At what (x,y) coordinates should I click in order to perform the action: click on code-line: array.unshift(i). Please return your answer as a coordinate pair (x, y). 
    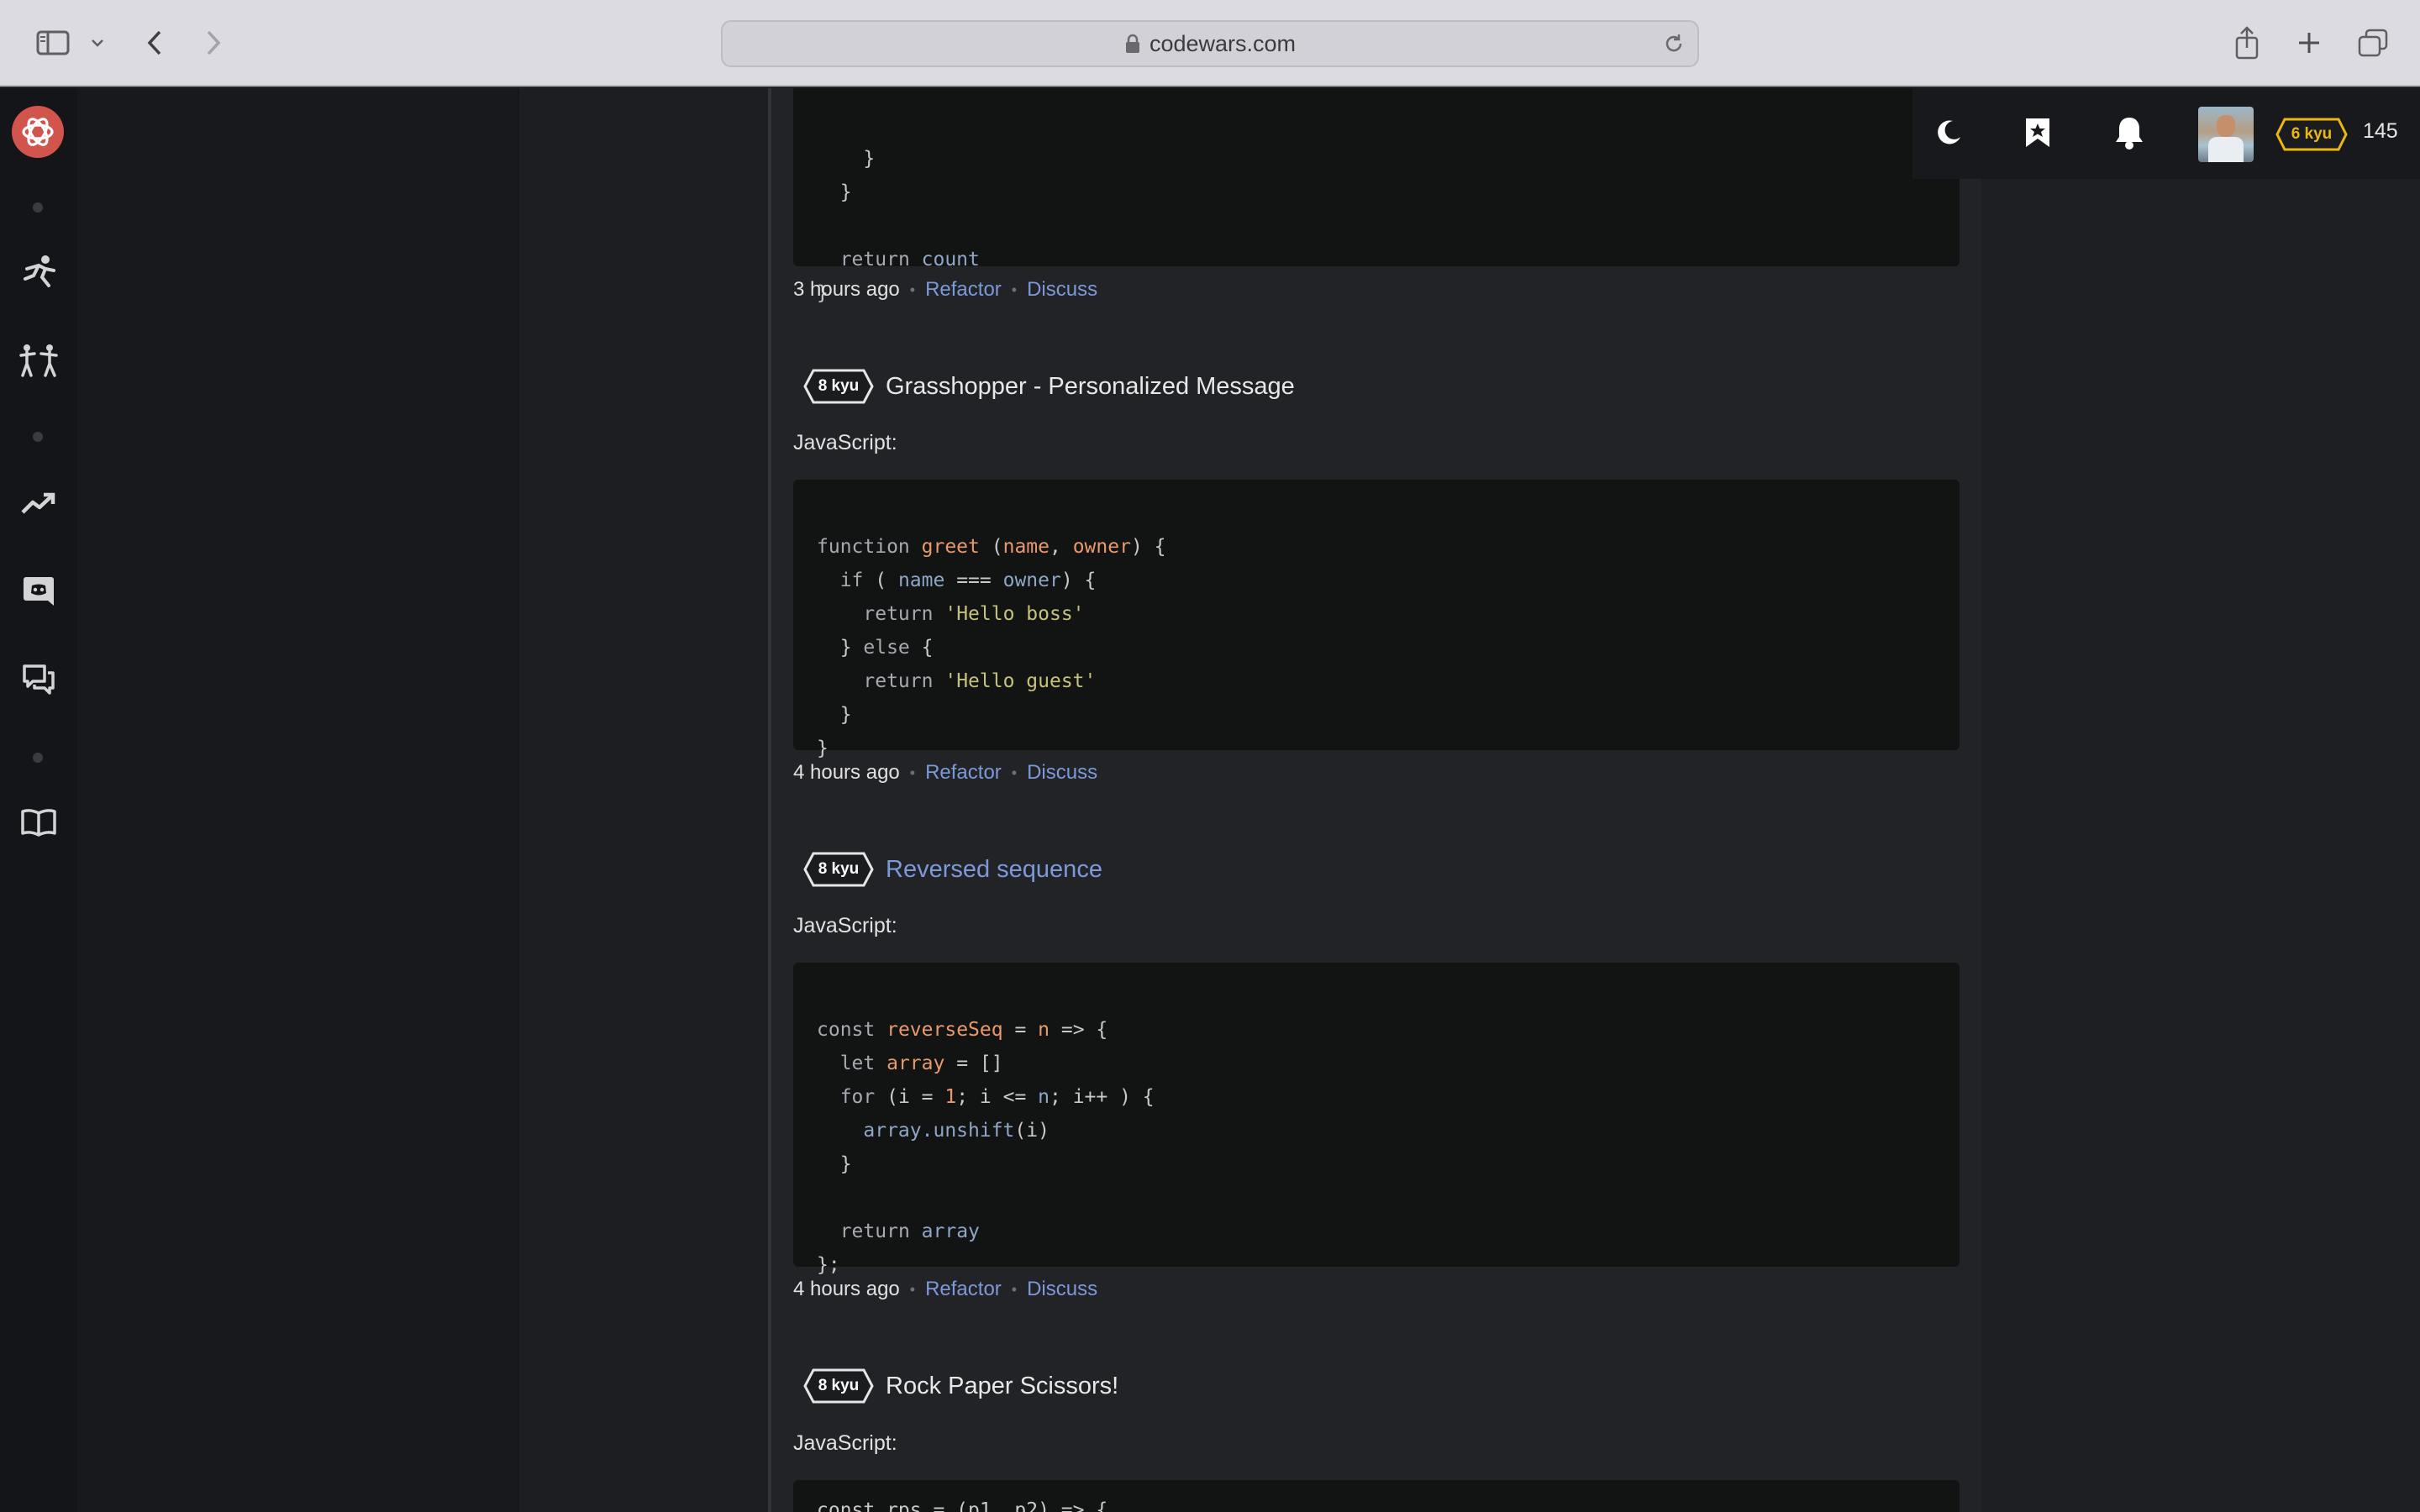
    Looking at the image, I should click on (957, 1131).